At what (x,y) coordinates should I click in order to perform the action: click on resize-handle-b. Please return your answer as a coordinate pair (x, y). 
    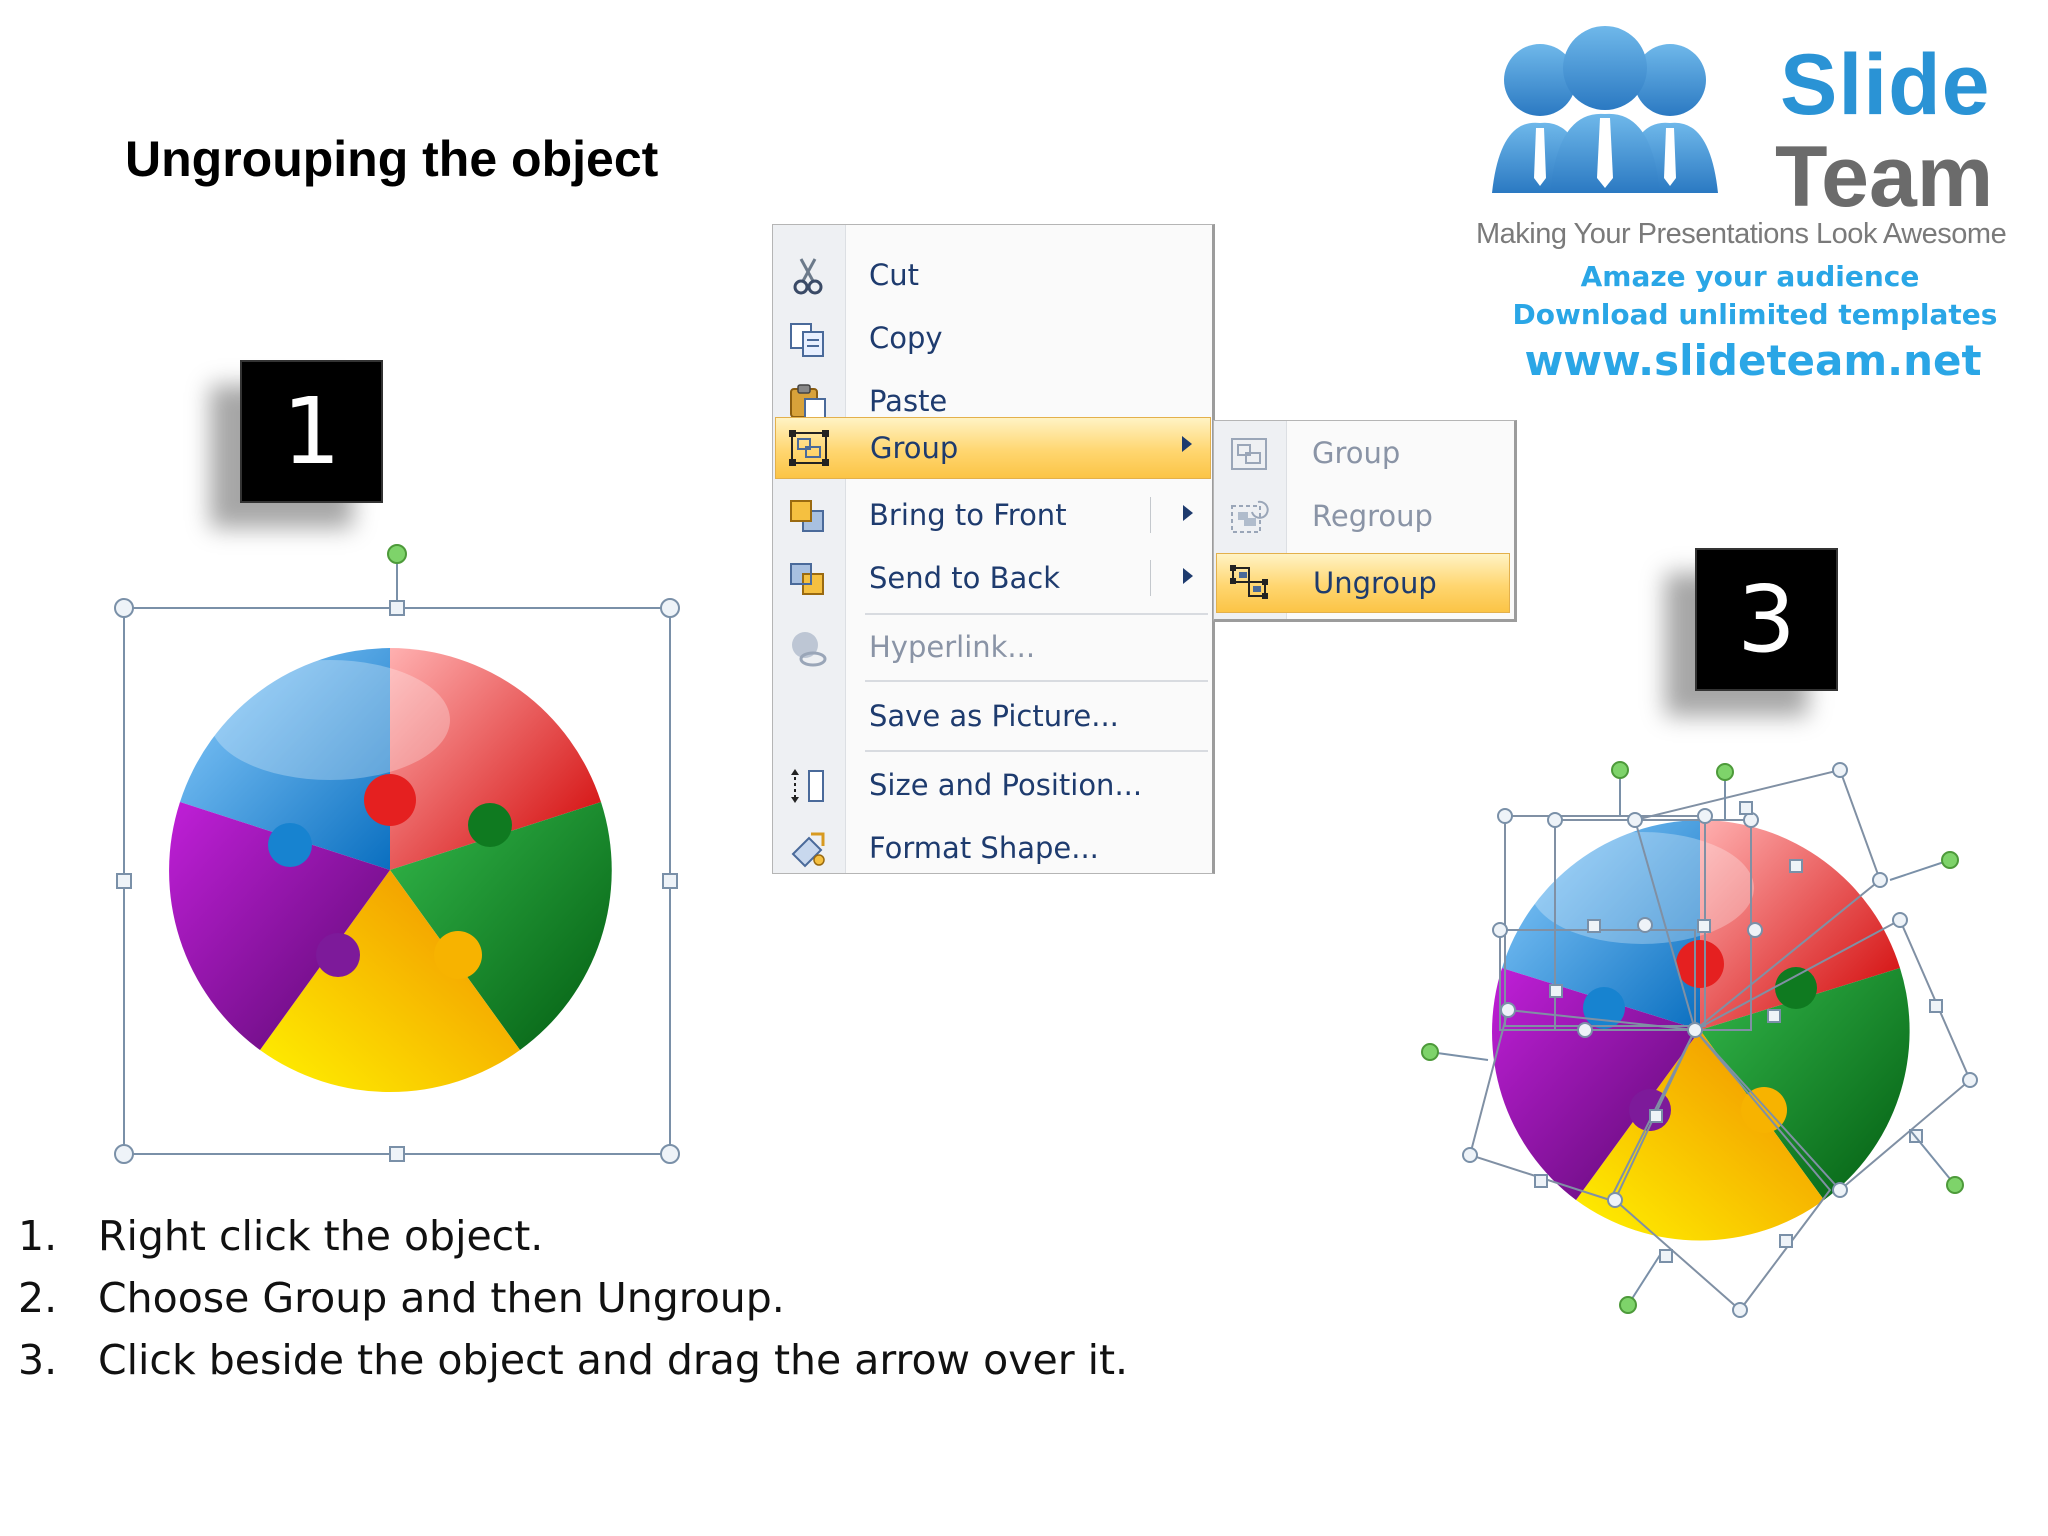
    Looking at the image, I should click on (397, 1154).